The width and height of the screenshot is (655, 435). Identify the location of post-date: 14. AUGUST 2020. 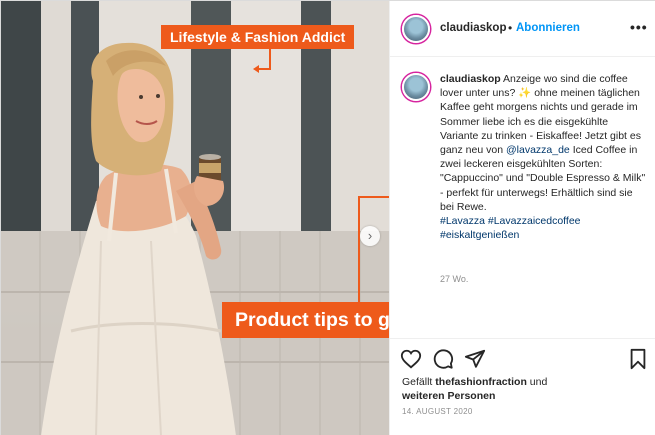
(437, 411).